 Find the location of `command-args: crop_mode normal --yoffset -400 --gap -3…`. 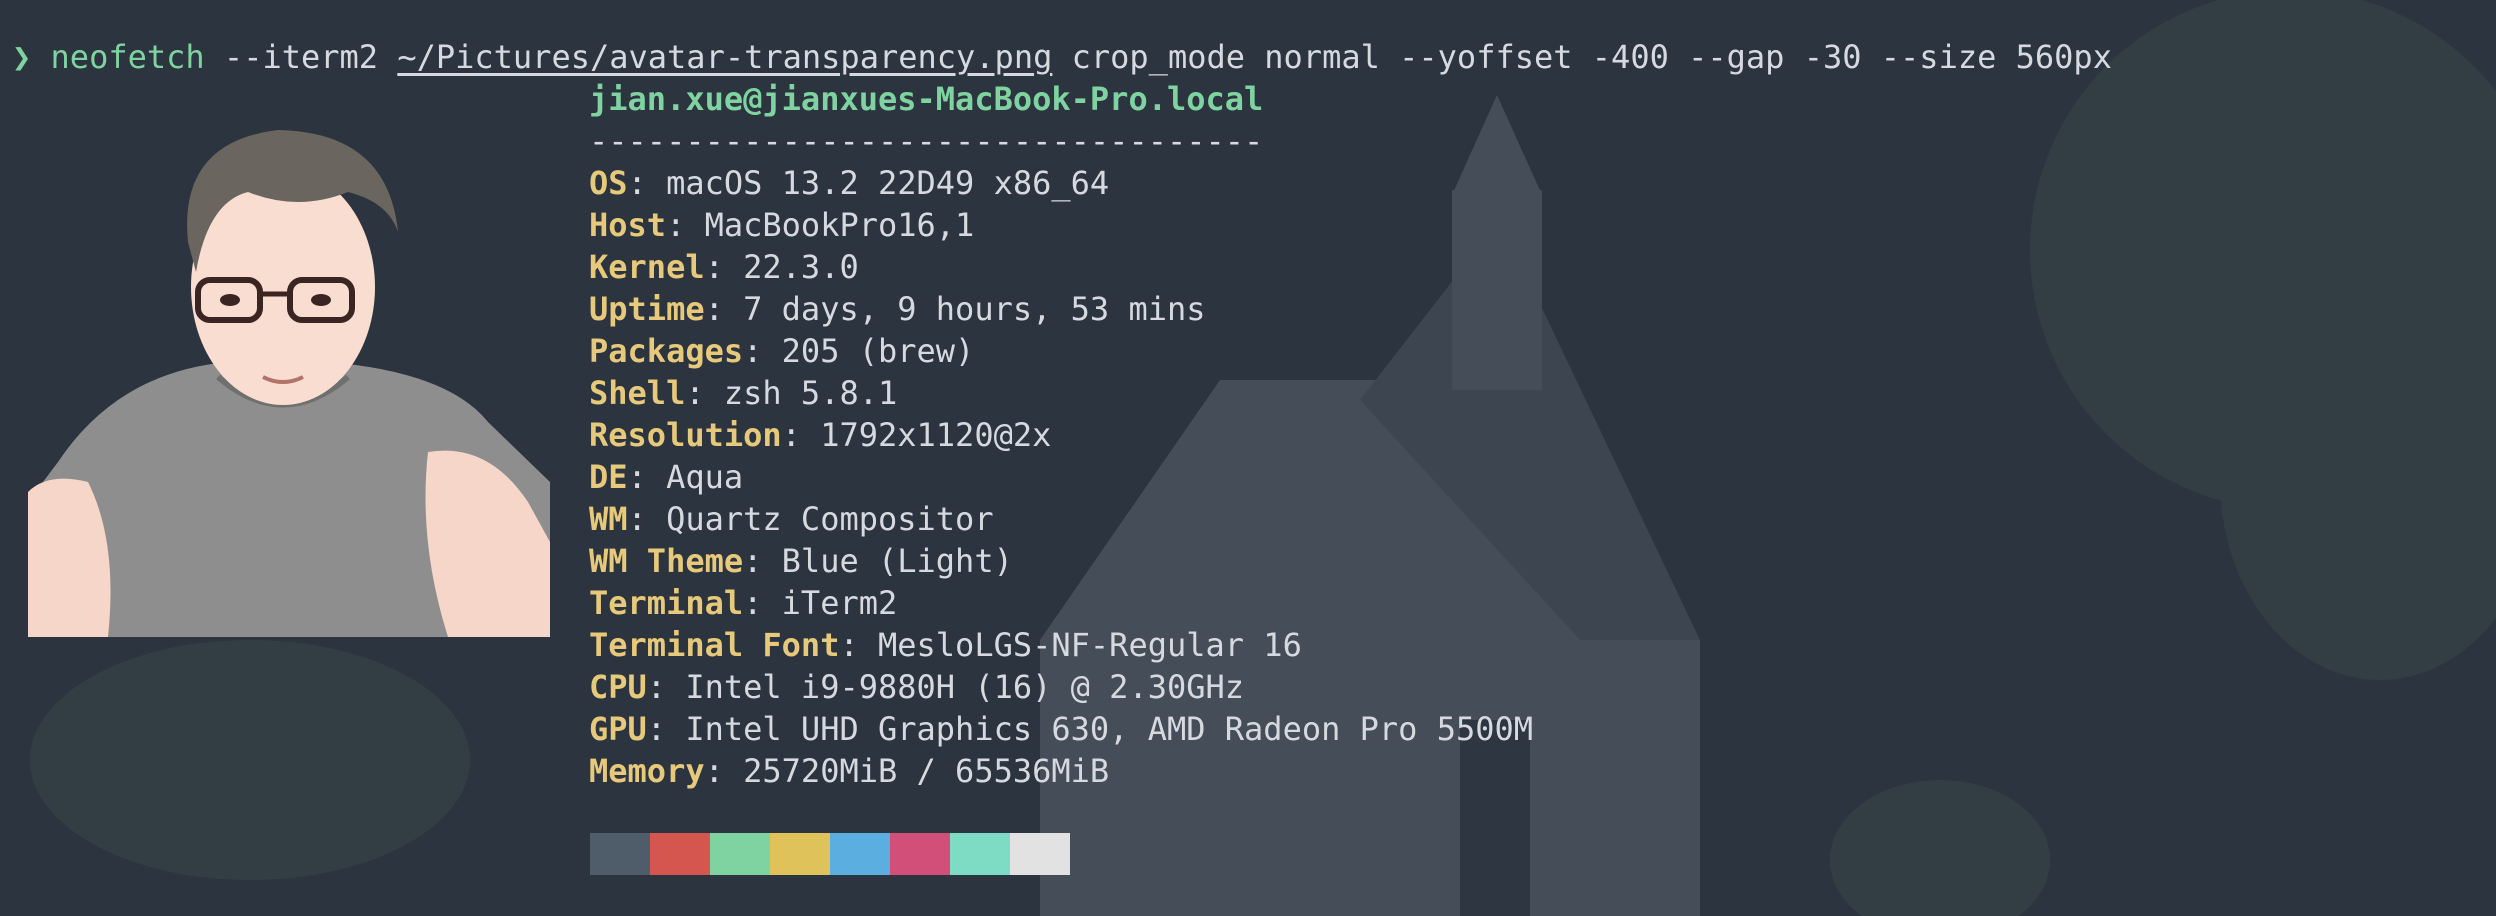

command-args: crop_mode normal --yoffset -400 --gap -3… is located at coordinates (1591, 57).